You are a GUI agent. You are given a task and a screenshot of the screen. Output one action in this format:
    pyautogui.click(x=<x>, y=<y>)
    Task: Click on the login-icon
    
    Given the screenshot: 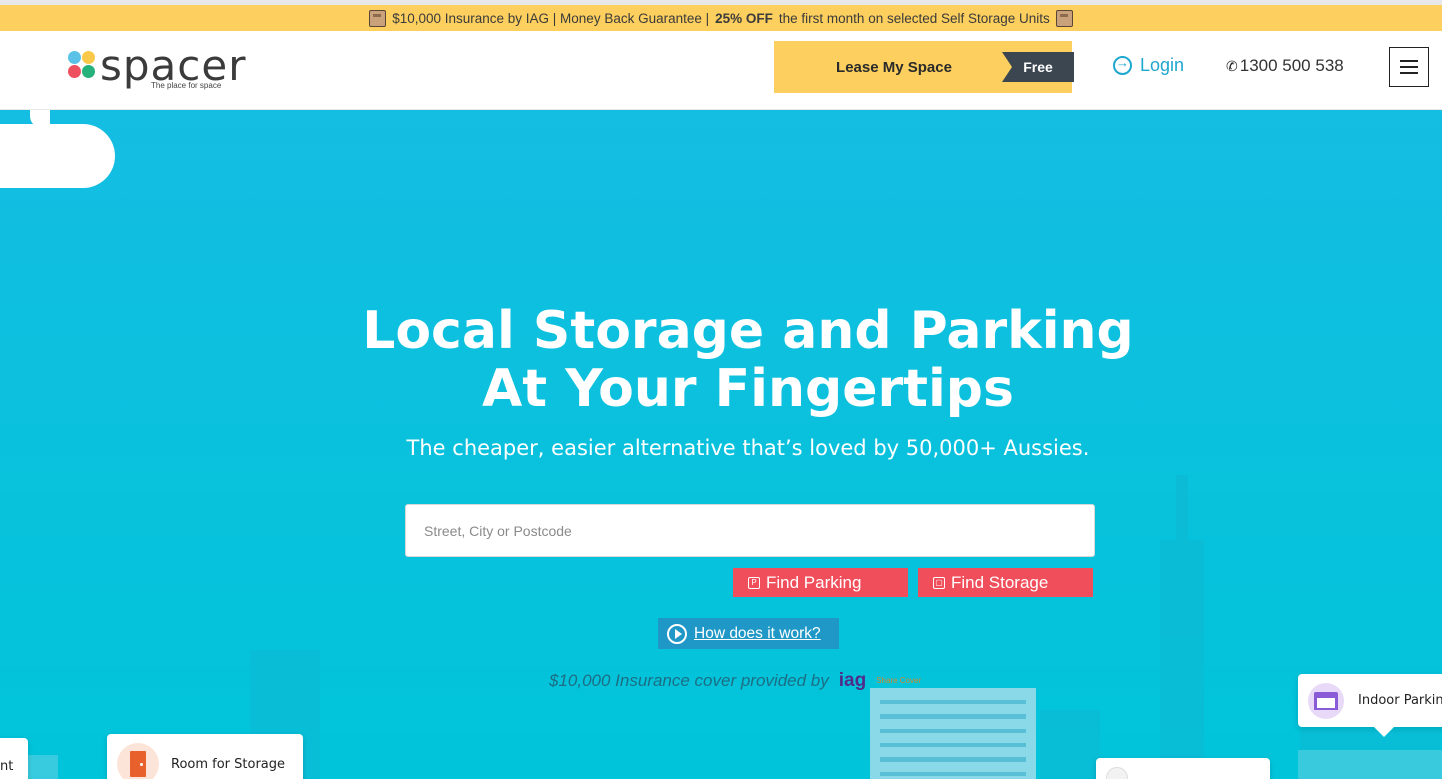 What is the action you would take?
    pyautogui.click(x=1122, y=65)
    